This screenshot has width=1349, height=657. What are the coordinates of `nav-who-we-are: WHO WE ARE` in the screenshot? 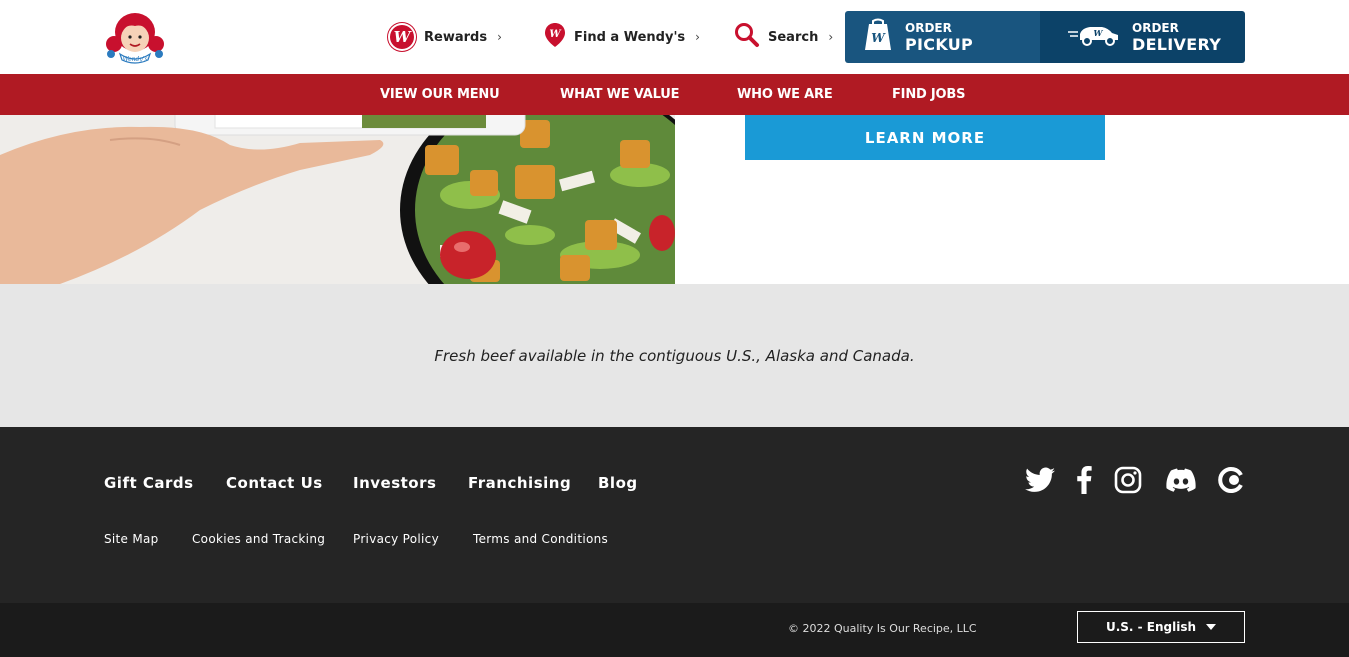 It's located at (785, 94).